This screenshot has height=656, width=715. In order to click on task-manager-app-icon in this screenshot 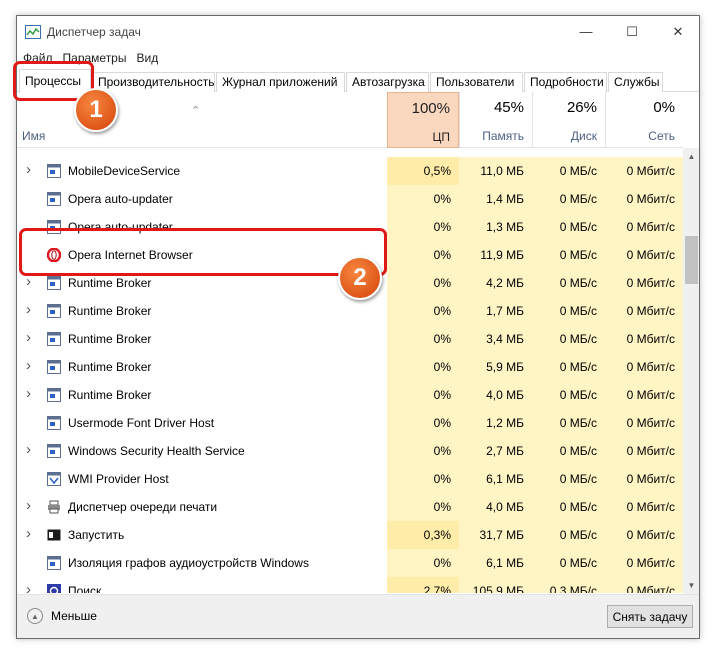, I will do `click(33, 32)`.